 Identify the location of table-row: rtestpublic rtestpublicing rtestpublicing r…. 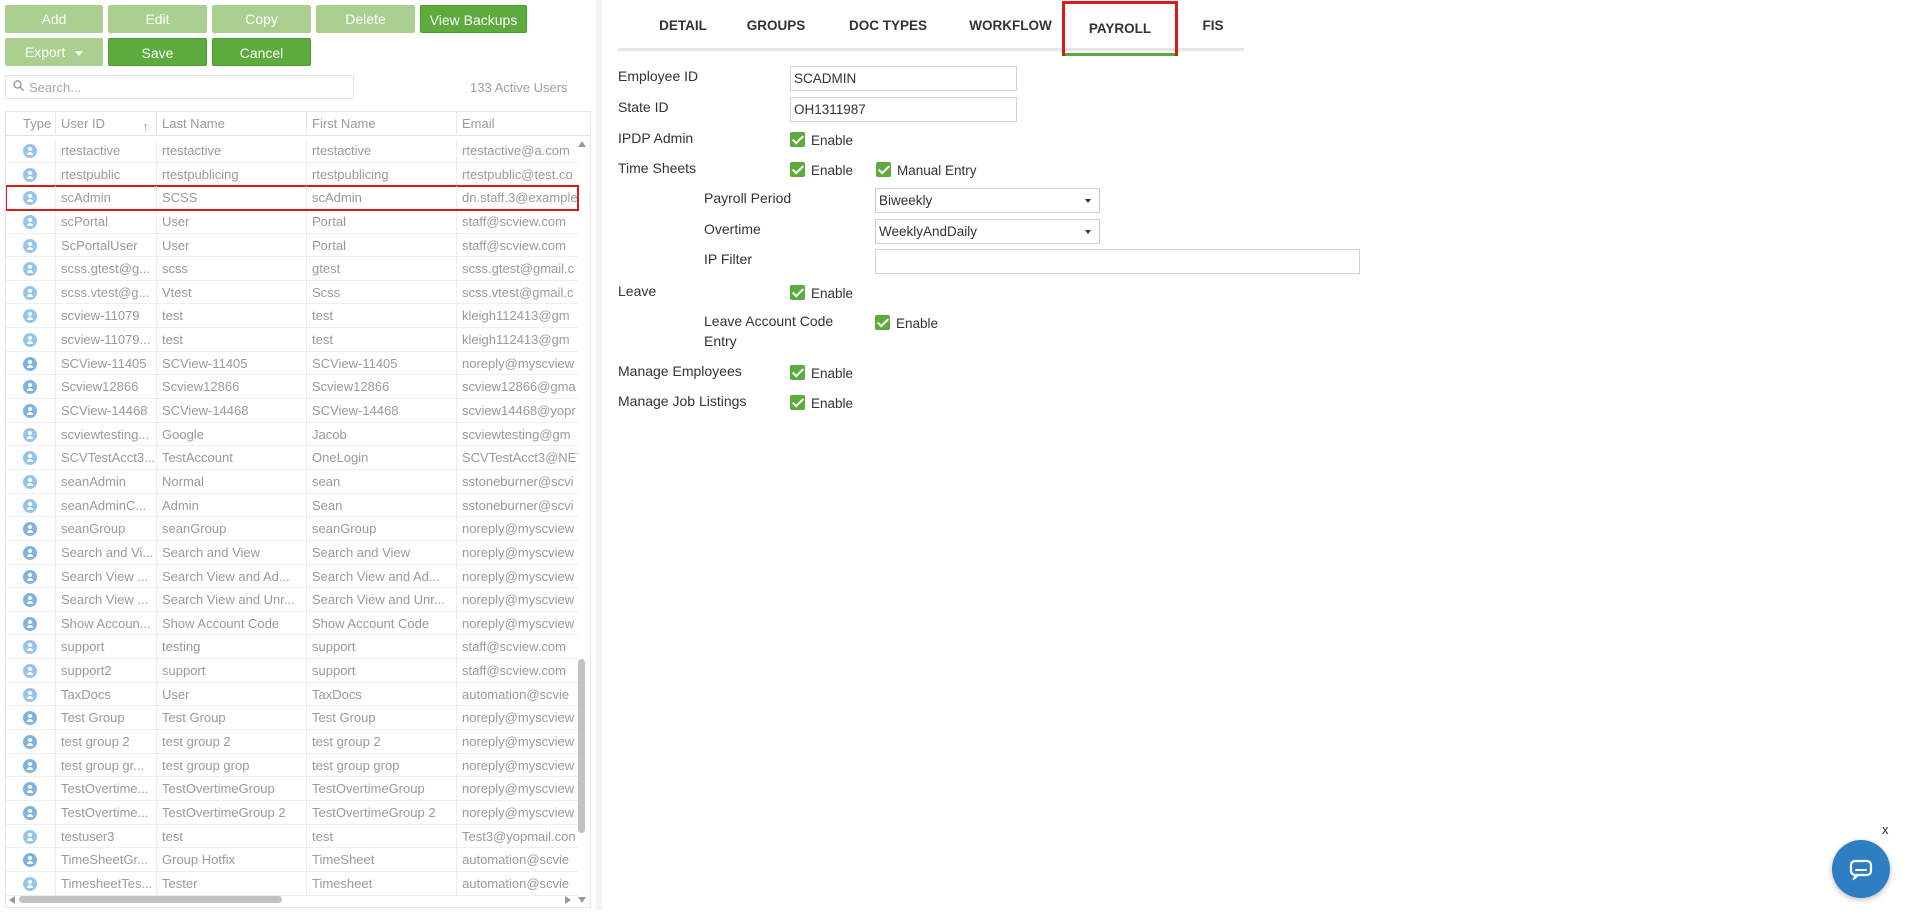
(292, 174).